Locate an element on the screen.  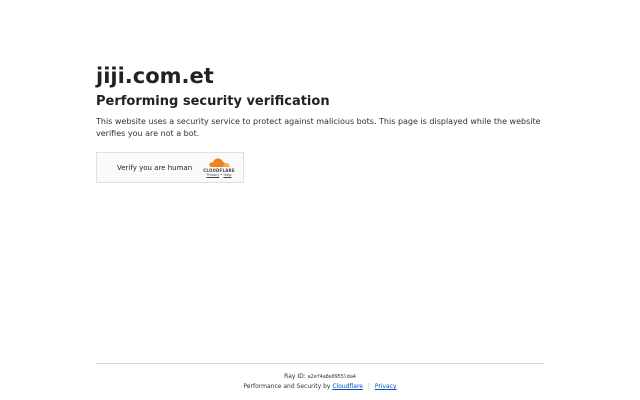
footer-privacy-link: Privacy is located at coordinates (386, 386).